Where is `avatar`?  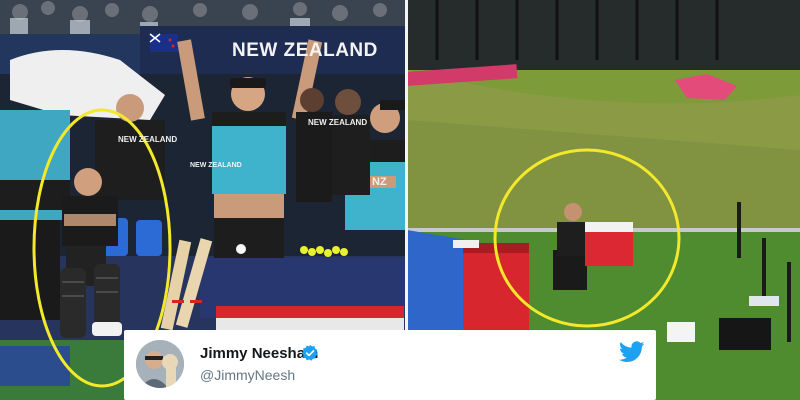 avatar is located at coordinates (160, 364).